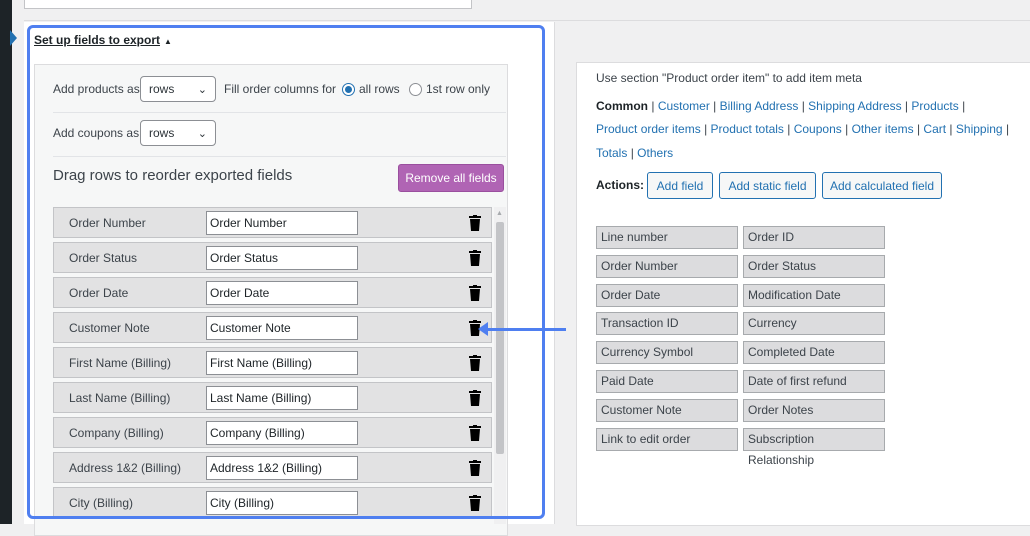  I want to click on section-totals: Totals, so click(611, 153).